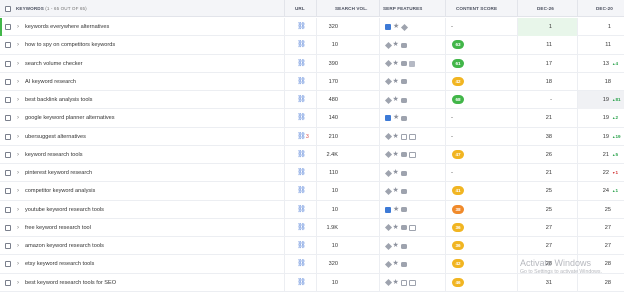  Describe the element at coordinates (615, 63) in the screenshot. I see `rank-change-up: ▲4` at that location.